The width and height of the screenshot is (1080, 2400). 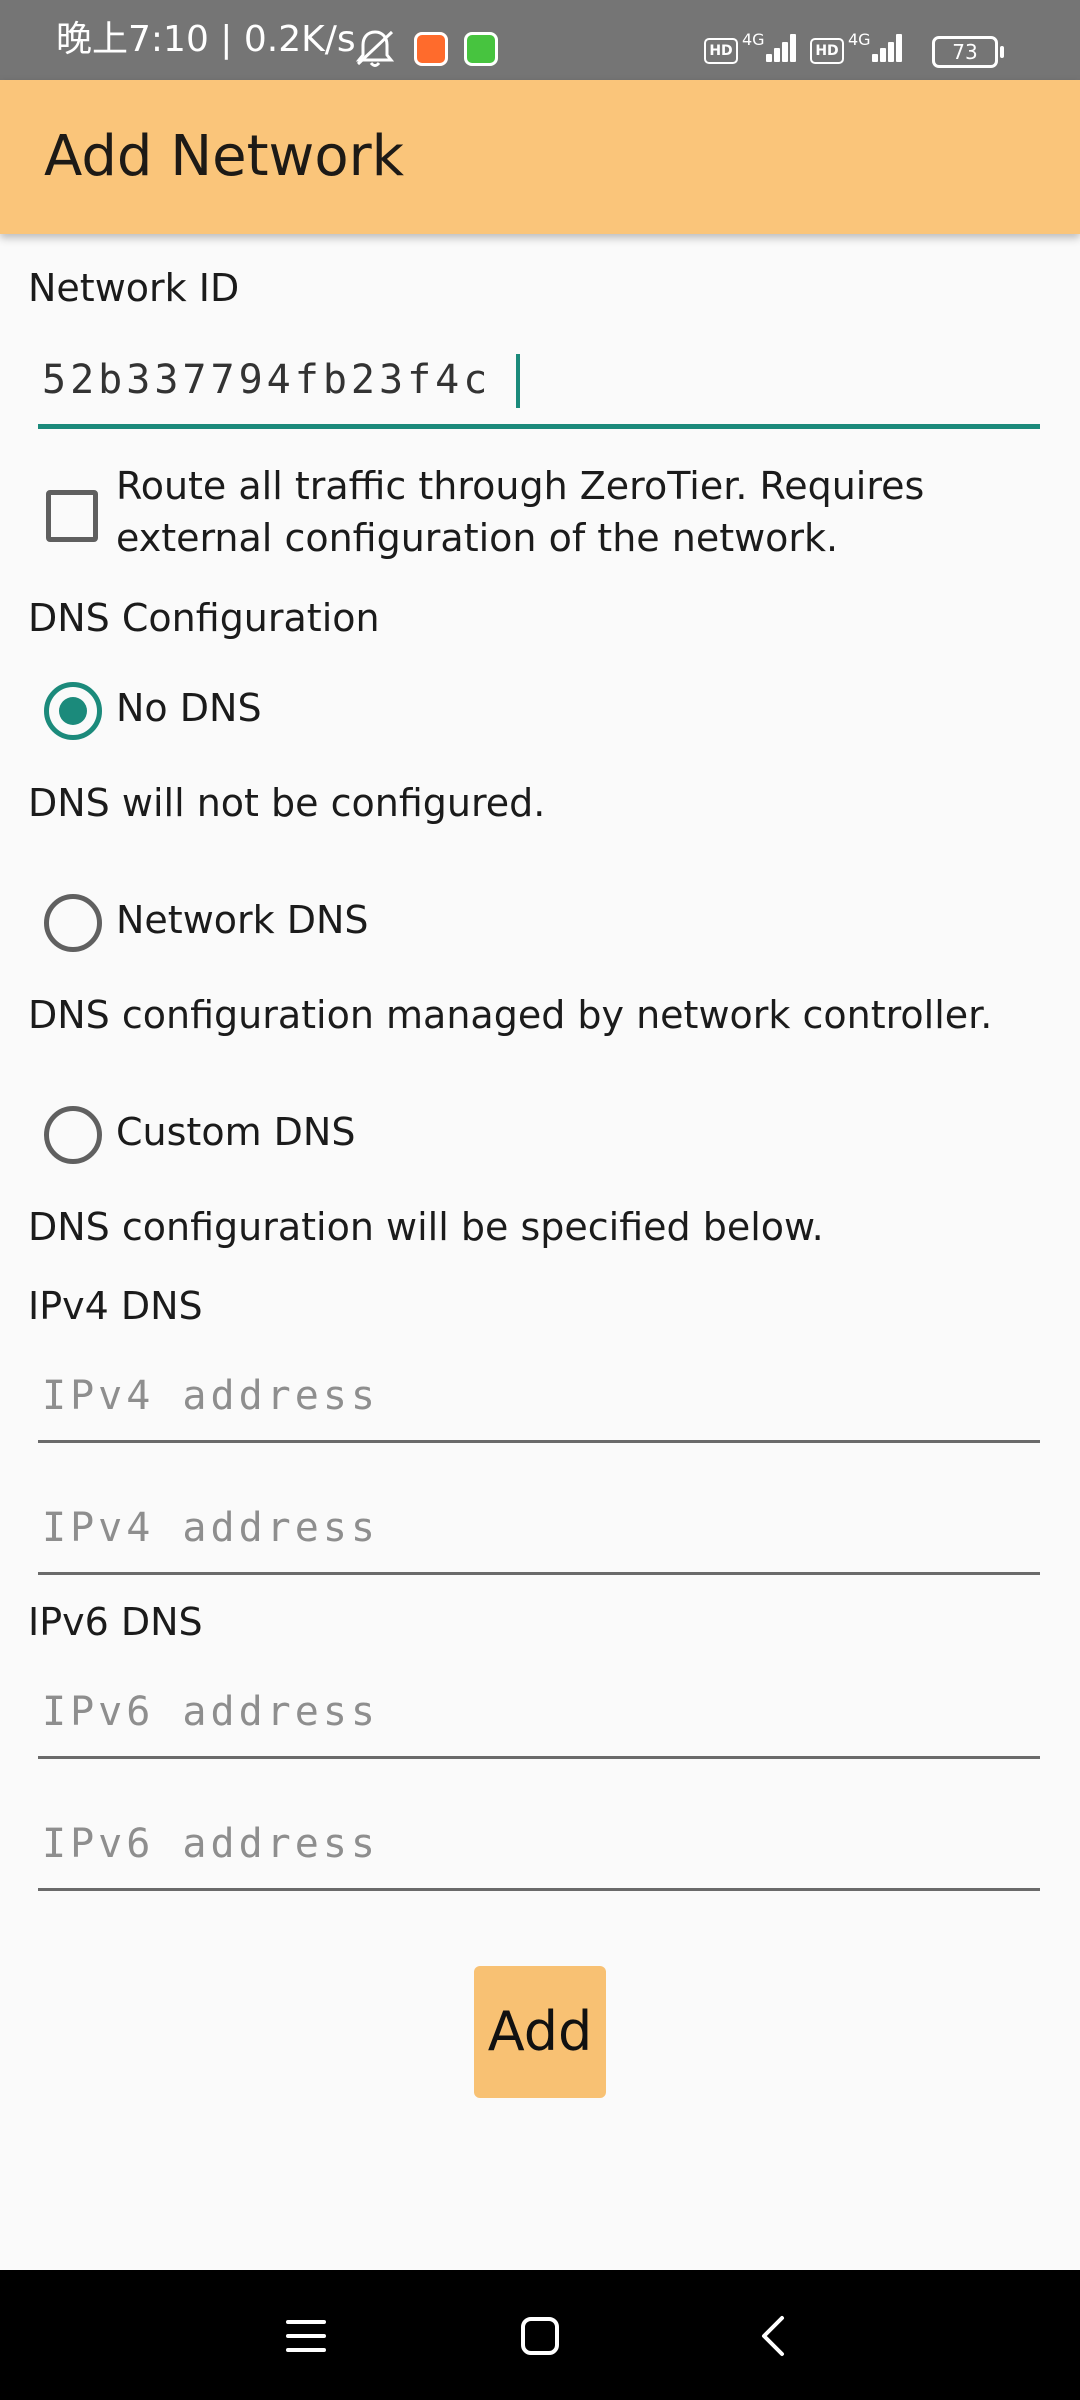 I want to click on battery-icon: 73, so click(x=968, y=52).